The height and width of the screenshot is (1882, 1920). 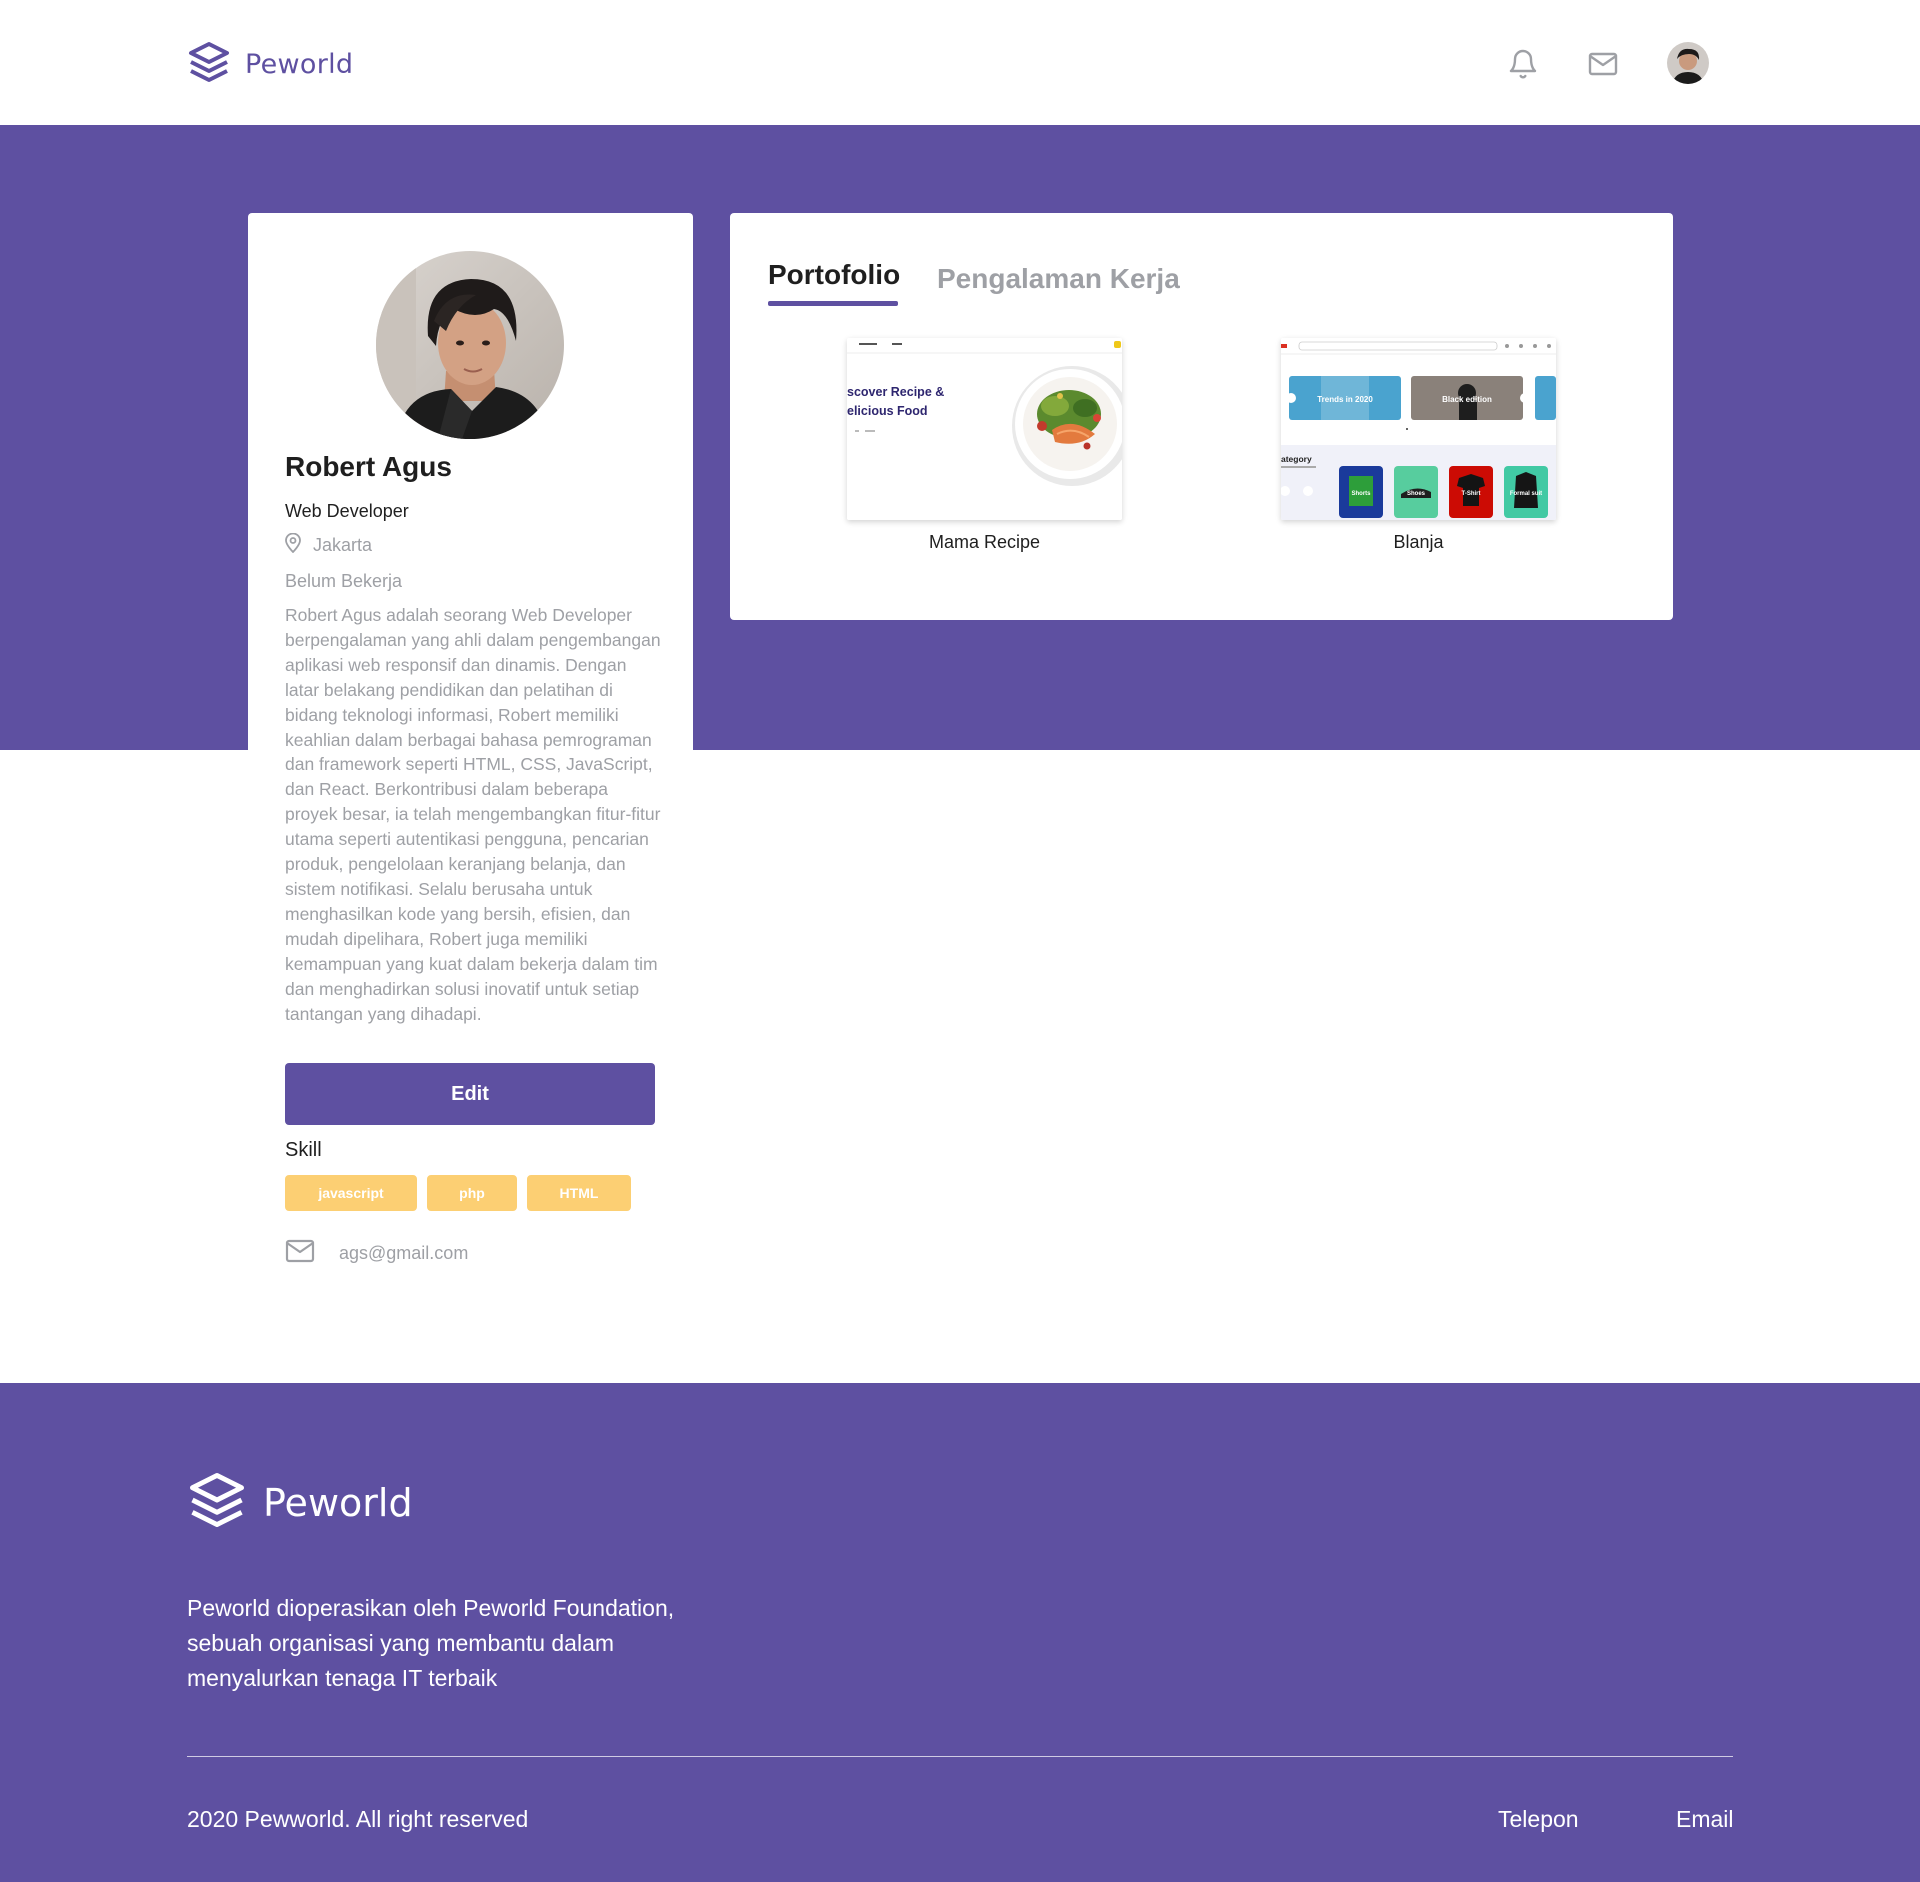 I want to click on tab-active-indicator, so click(x=833, y=303).